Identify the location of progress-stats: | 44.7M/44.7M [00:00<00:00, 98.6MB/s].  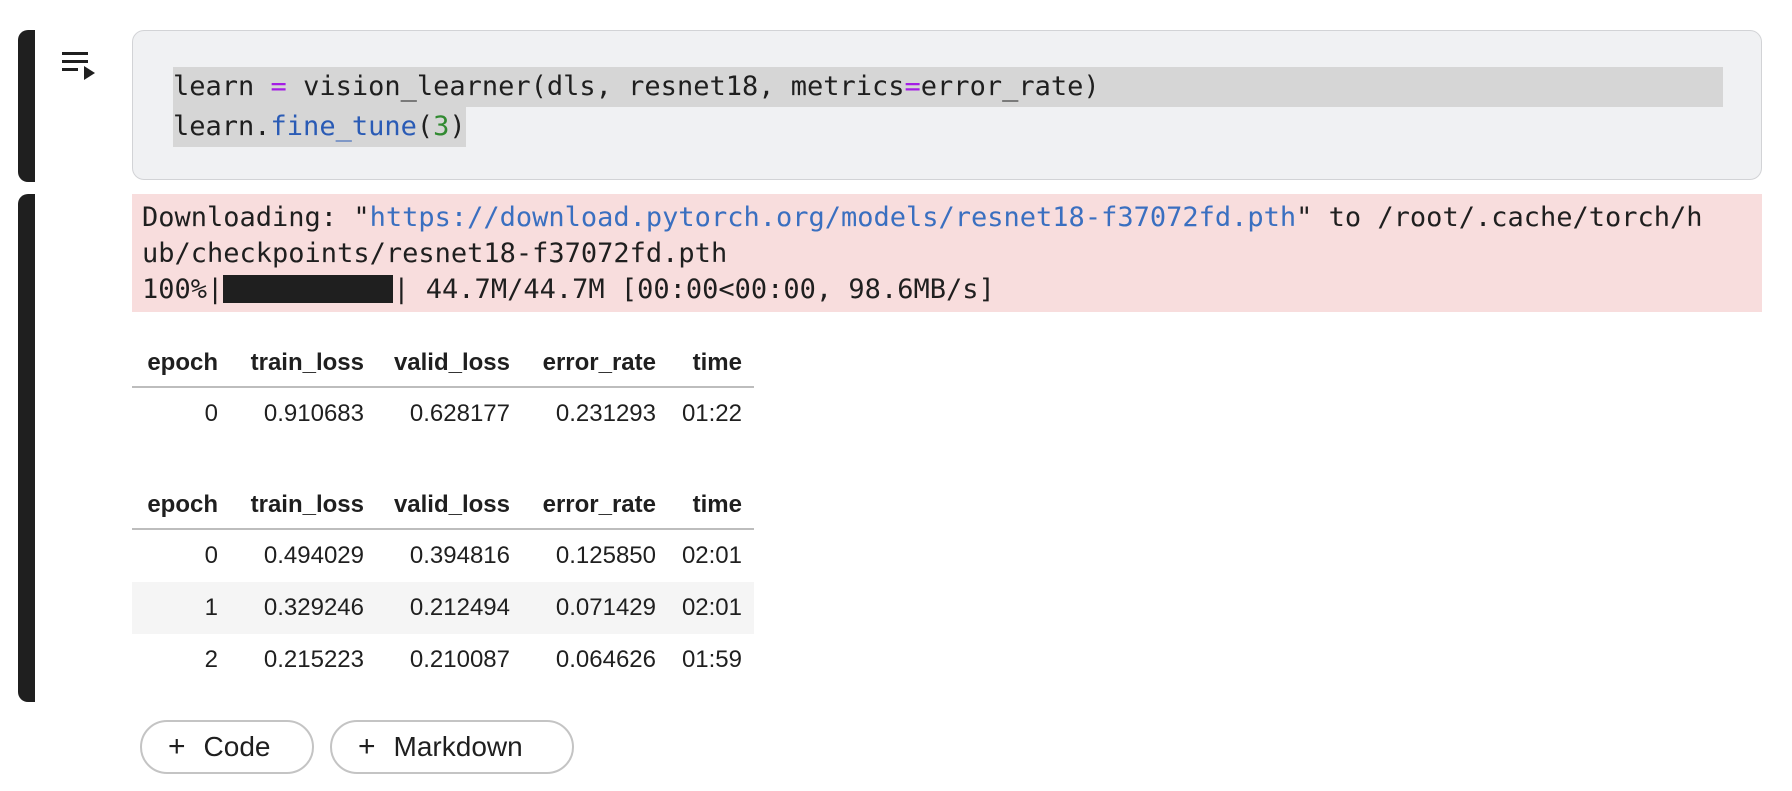
(694, 289).